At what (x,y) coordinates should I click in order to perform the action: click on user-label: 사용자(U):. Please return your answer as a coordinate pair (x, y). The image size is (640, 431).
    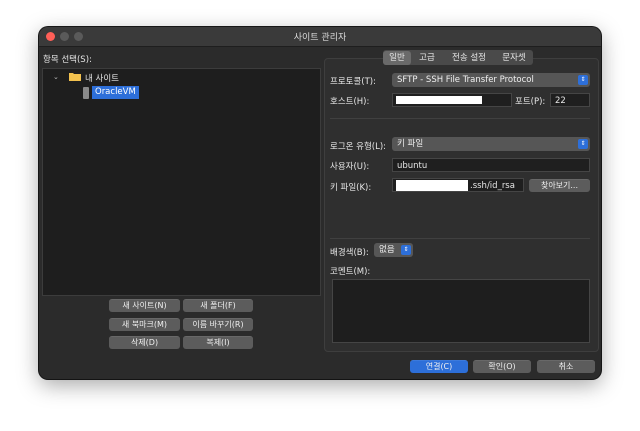
    Looking at the image, I should click on (350, 167).